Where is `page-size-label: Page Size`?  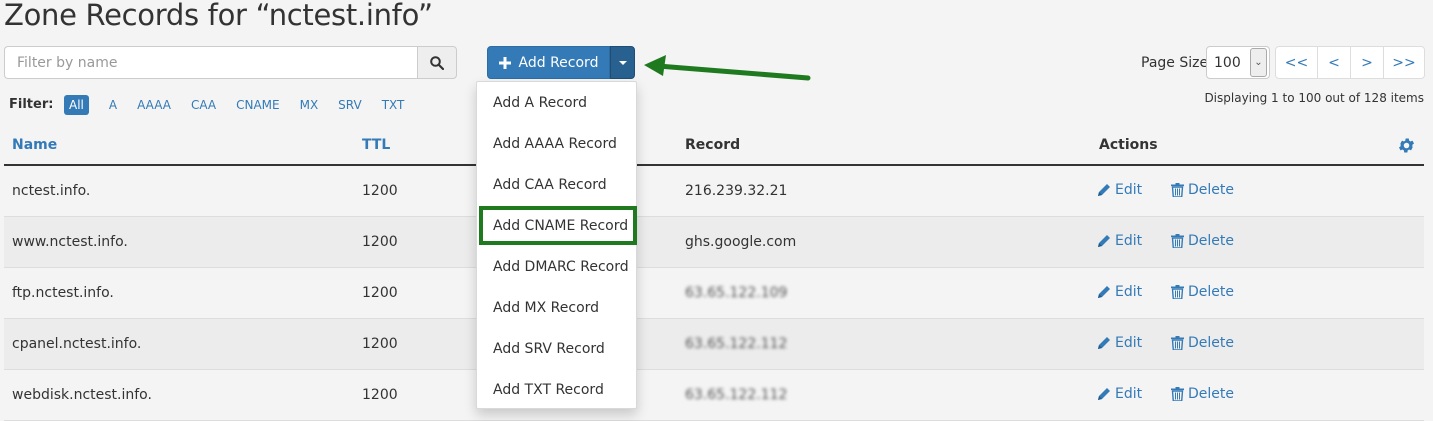
page-size-label: Page Size is located at coordinates (1175, 63).